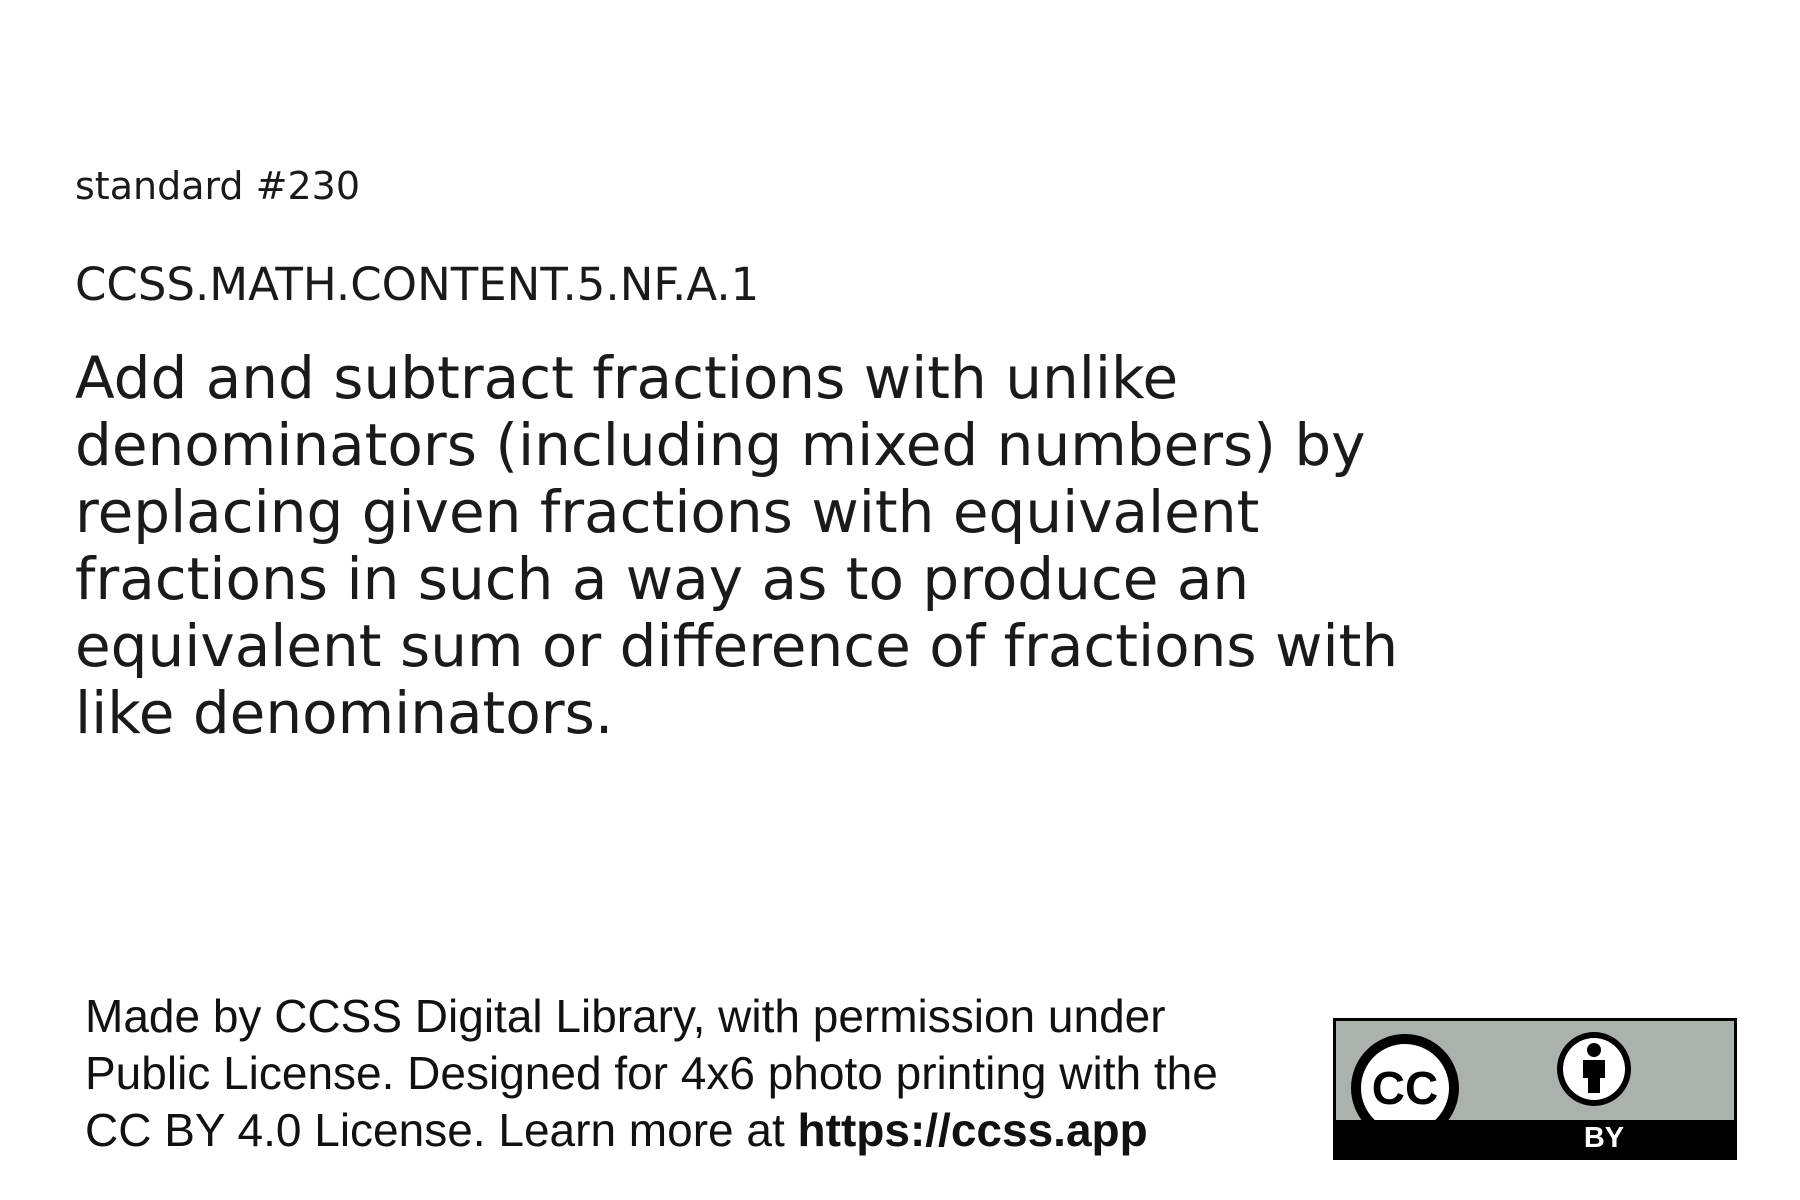  What do you see at coordinates (1405, 1088) in the screenshot?
I see `cc-logo-text: CC` at bounding box center [1405, 1088].